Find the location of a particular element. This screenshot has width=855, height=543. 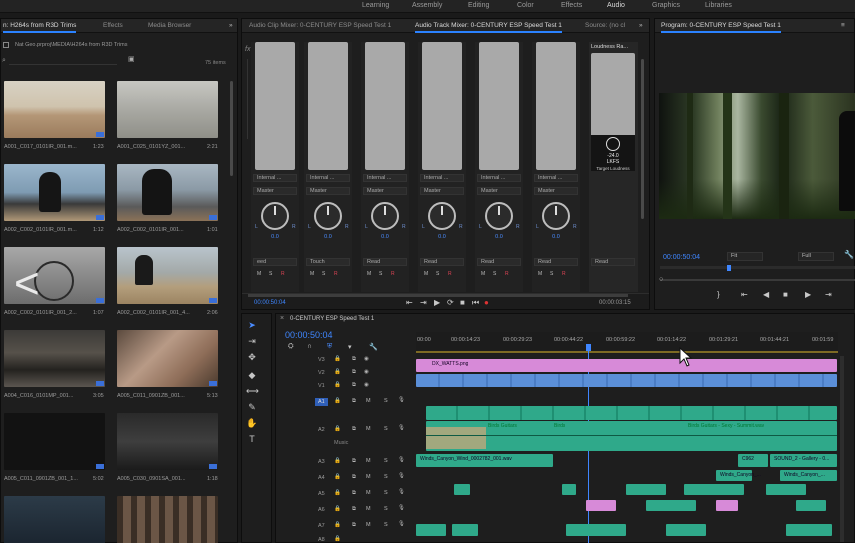

hand-tool-icon: ✋ is located at coordinates (252, 423).